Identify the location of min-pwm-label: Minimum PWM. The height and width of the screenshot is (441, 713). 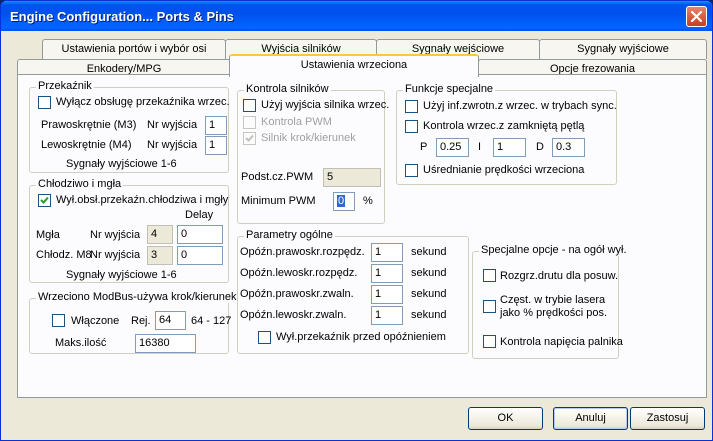
(278, 201).